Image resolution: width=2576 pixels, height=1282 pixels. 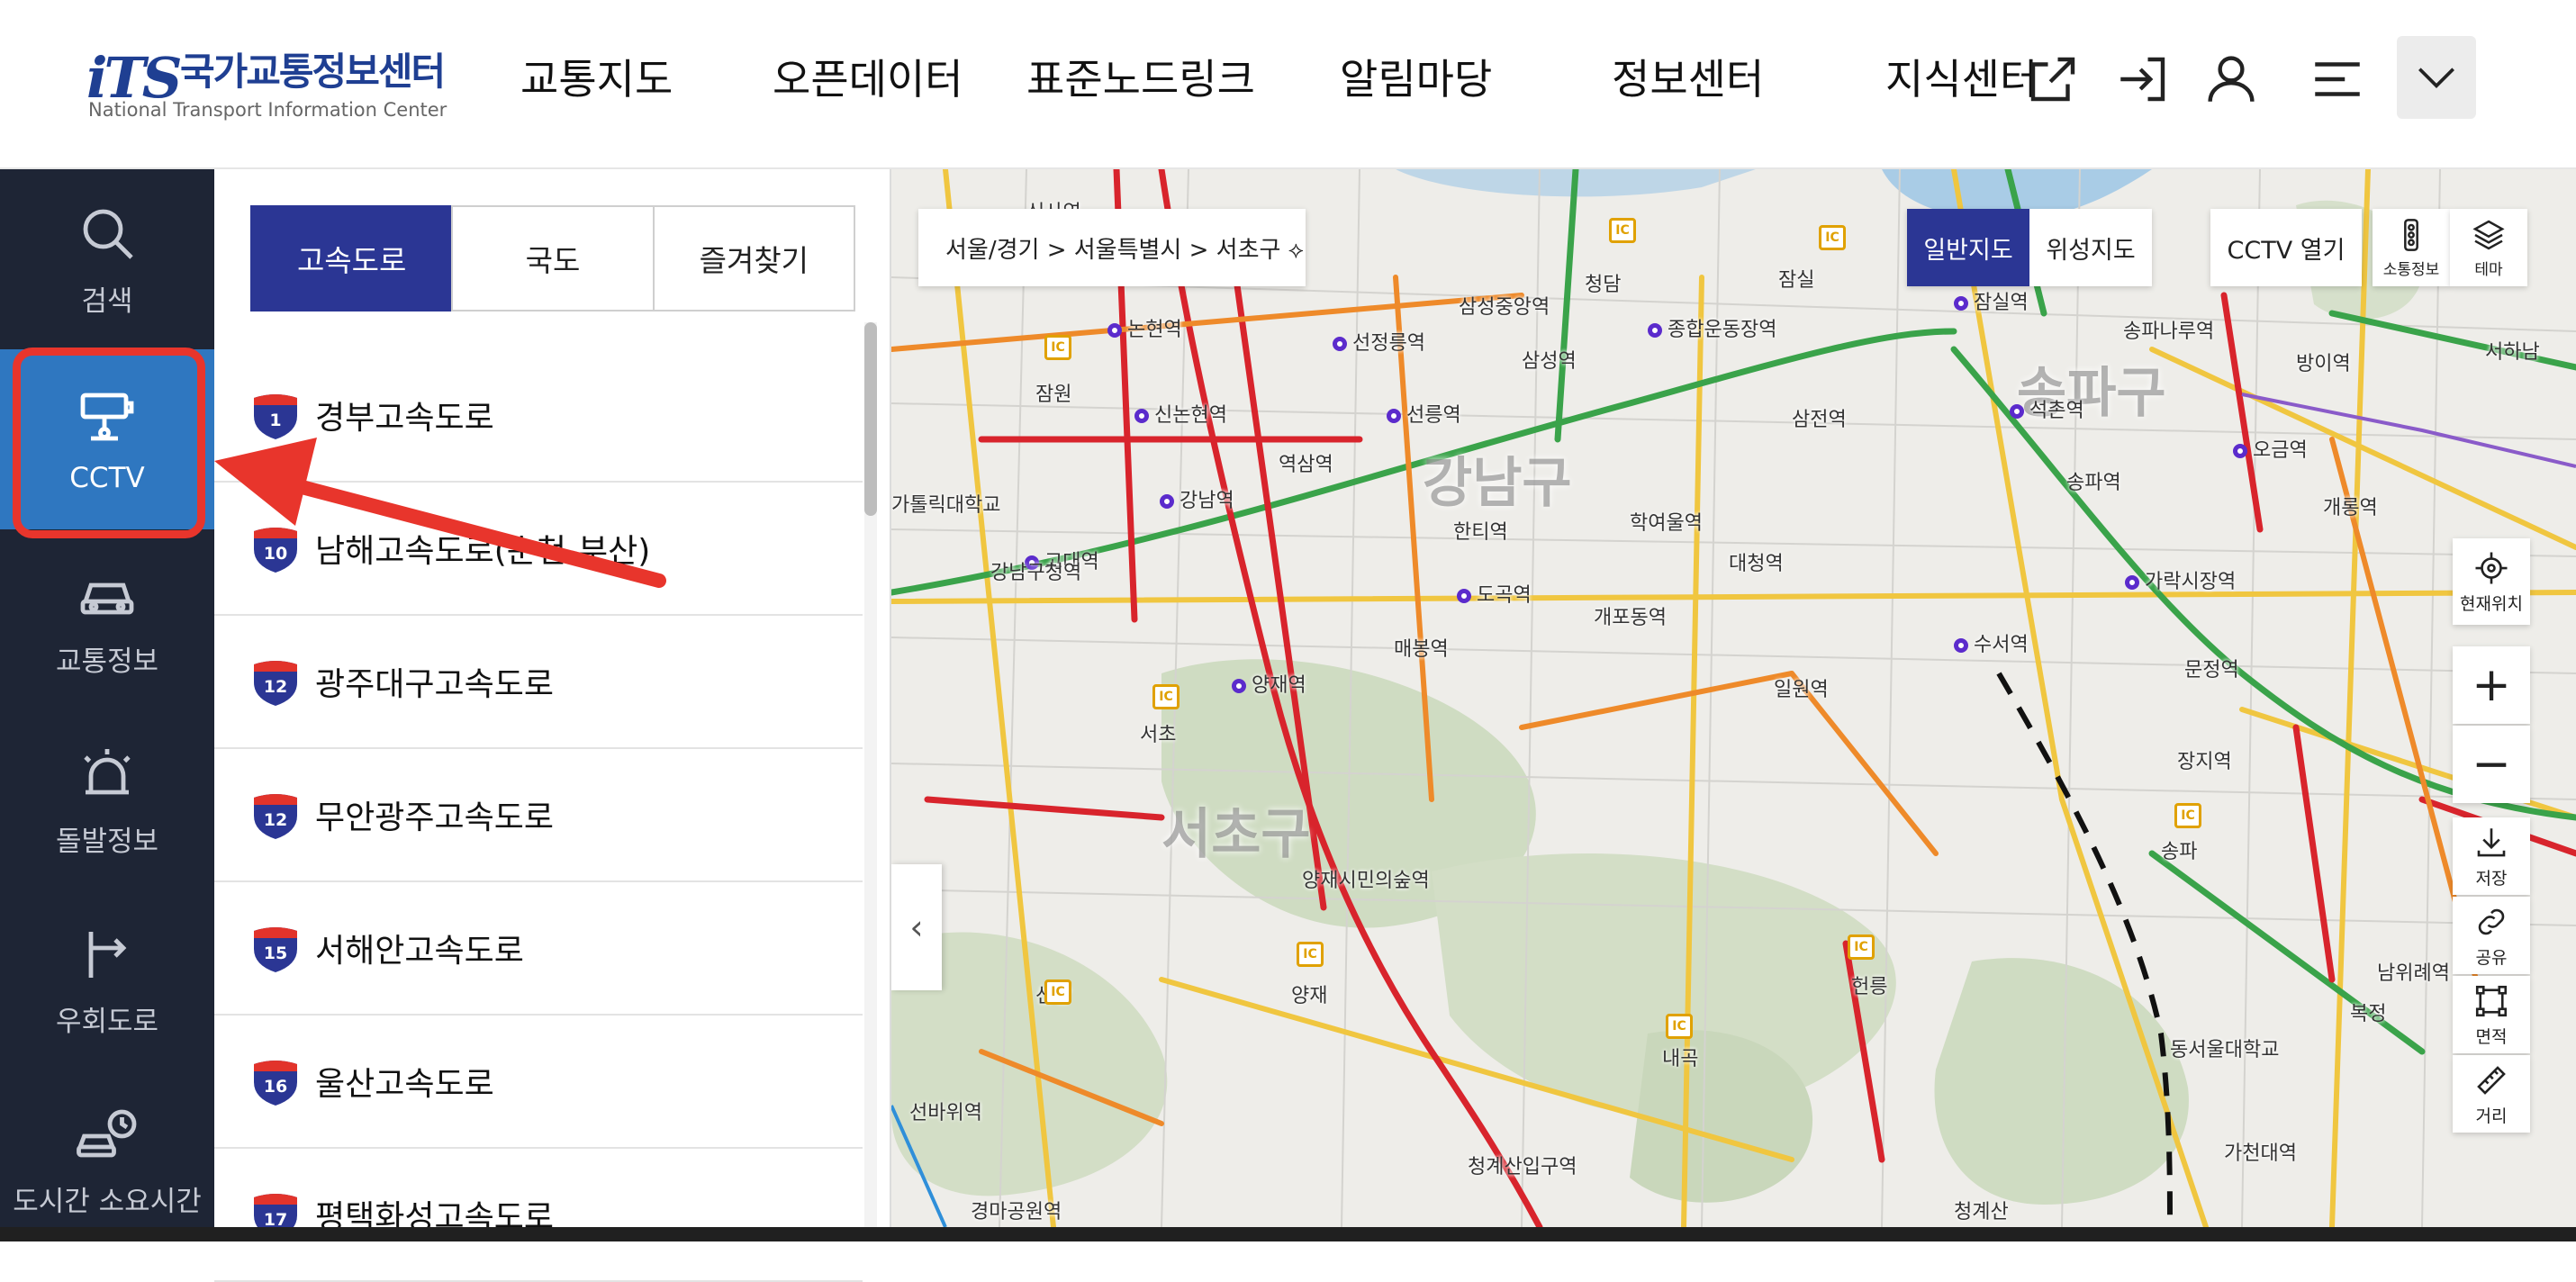 I want to click on list-item: 15 서해안고속도로, so click(x=538, y=949).